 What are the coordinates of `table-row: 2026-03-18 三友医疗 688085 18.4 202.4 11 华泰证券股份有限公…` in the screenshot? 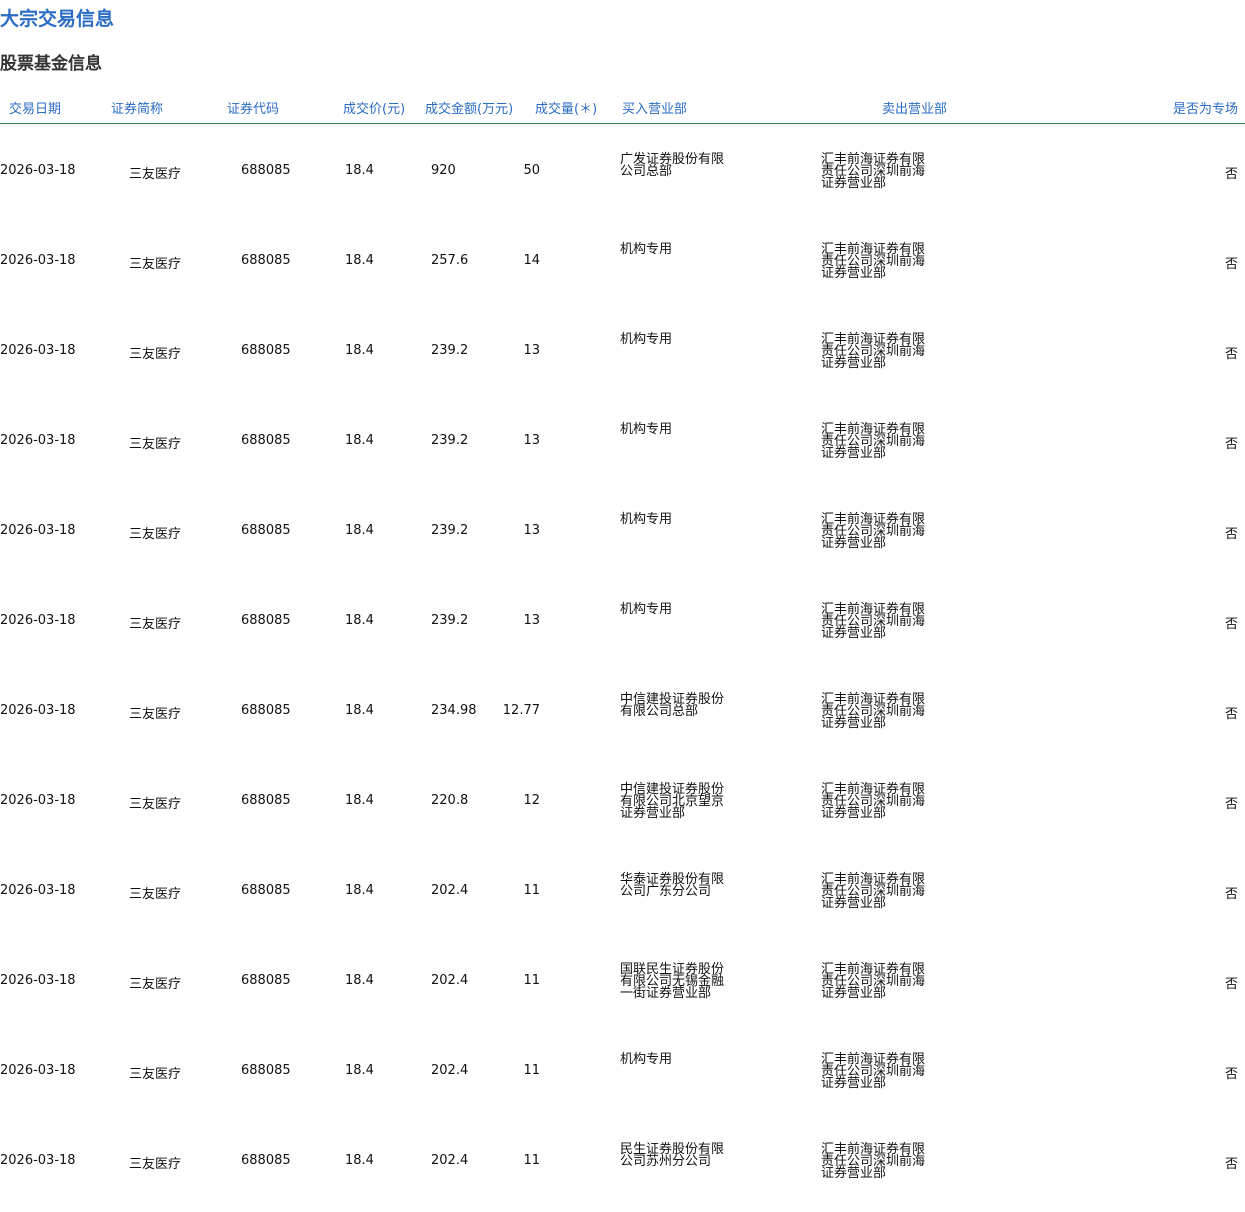 It's located at (622, 897).